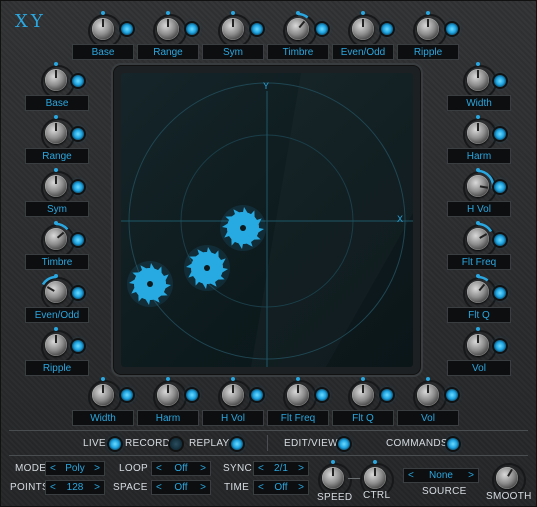  I want to click on top-ripple-knob, so click(430, 29).